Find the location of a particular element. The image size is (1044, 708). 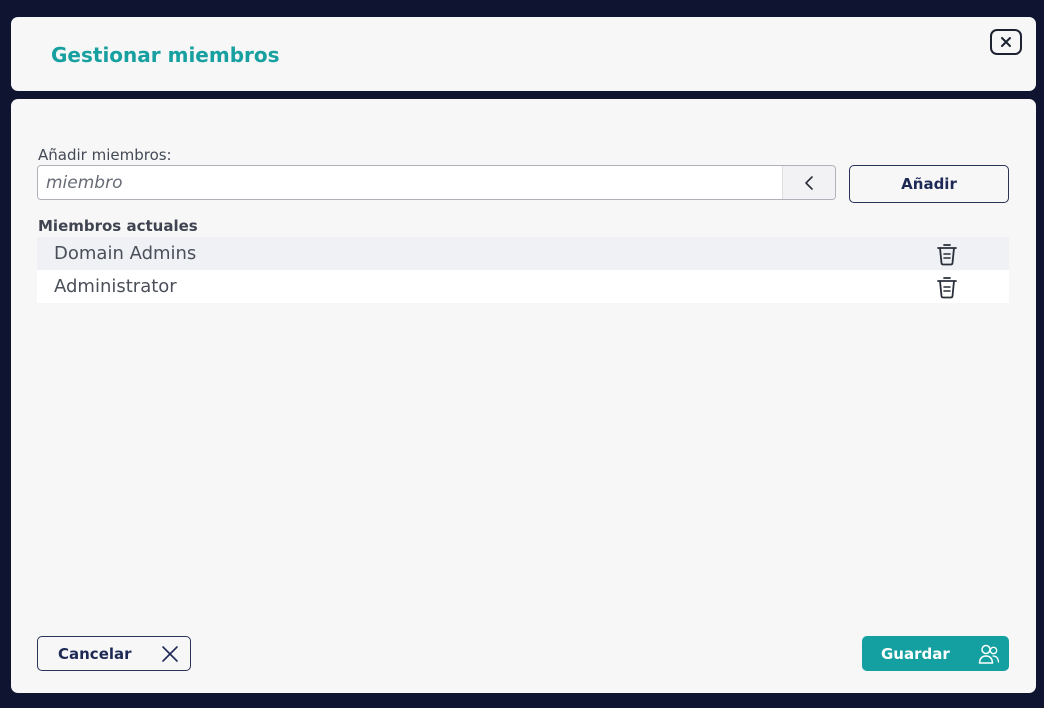

dialog-header: Gestionar miembros is located at coordinates (523, 54).